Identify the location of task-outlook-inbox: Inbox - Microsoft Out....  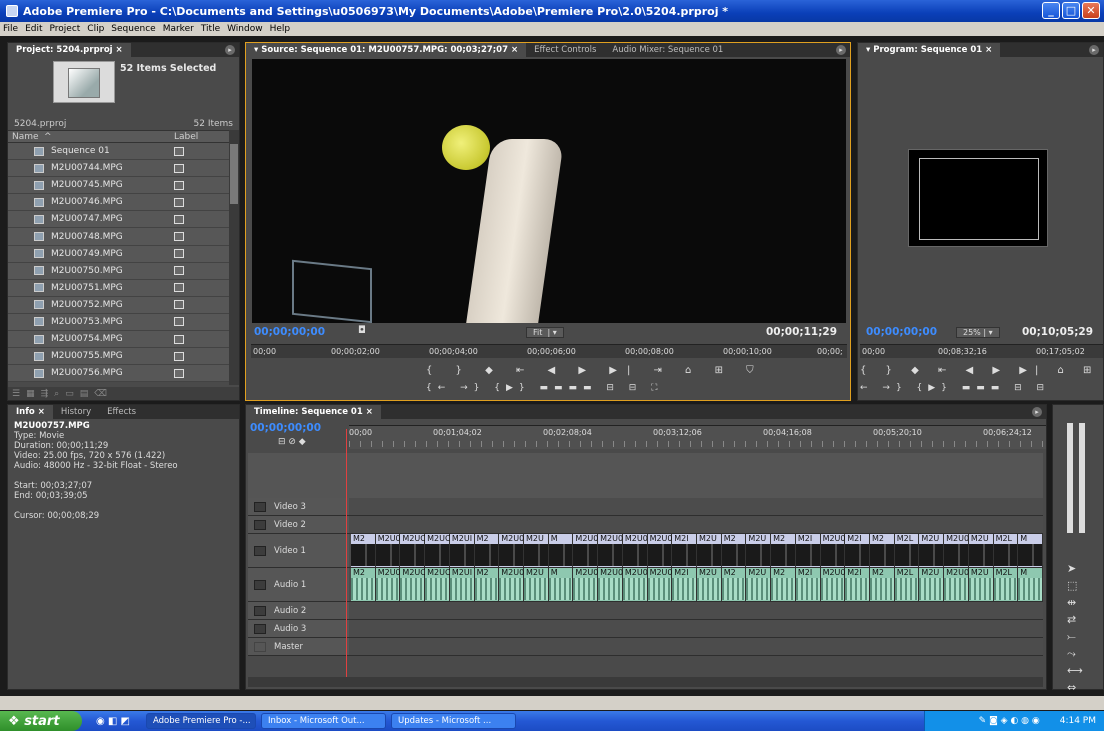
(323, 721).